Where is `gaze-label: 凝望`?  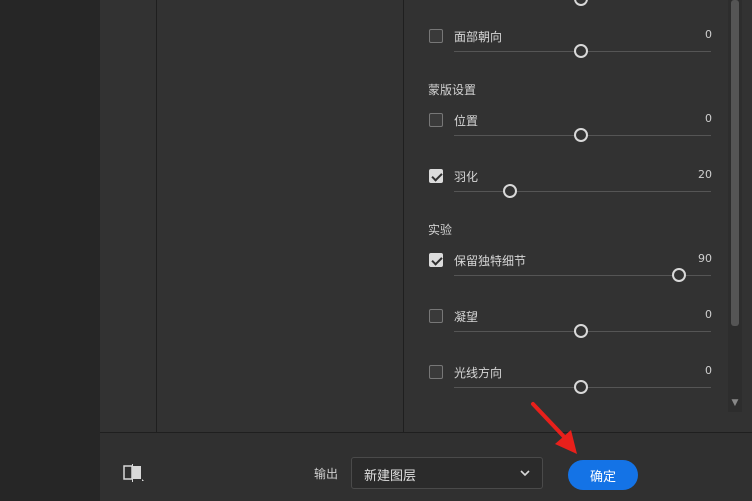 gaze-label: 凝望 is located at coordinates (466, 317).